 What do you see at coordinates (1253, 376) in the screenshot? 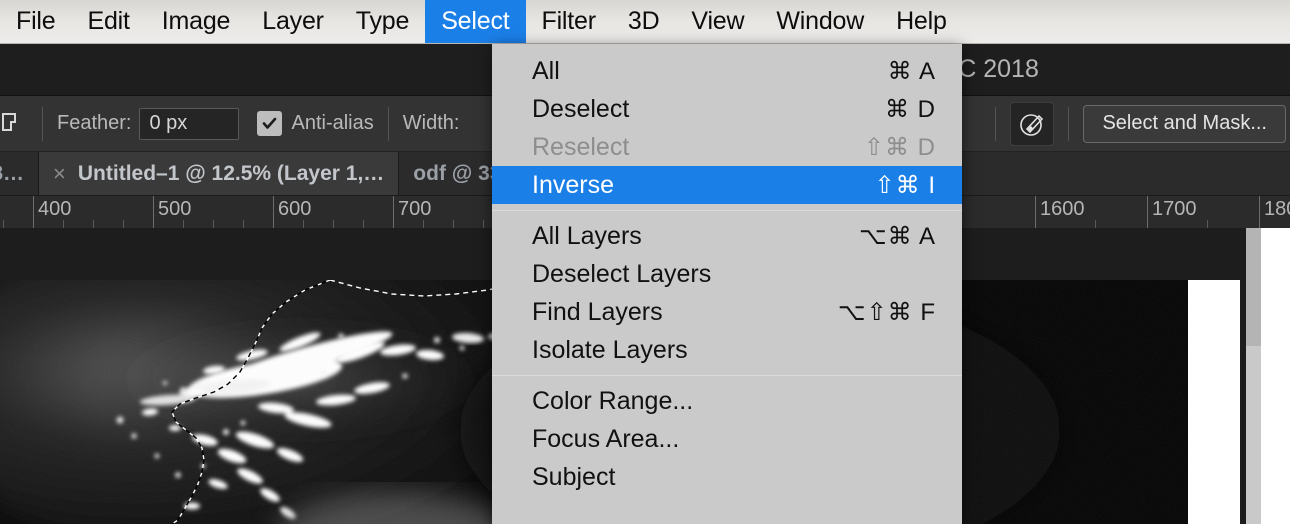
I see `vertical-scrollbar` at bounding box center [1253, 376].